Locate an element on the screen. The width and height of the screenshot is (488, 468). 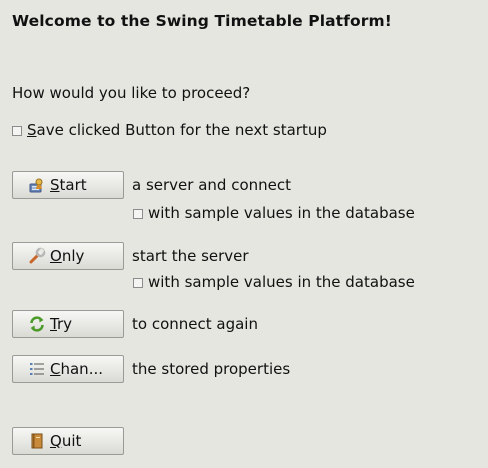
only-button-label: Only is located at coordinates (67, 256).